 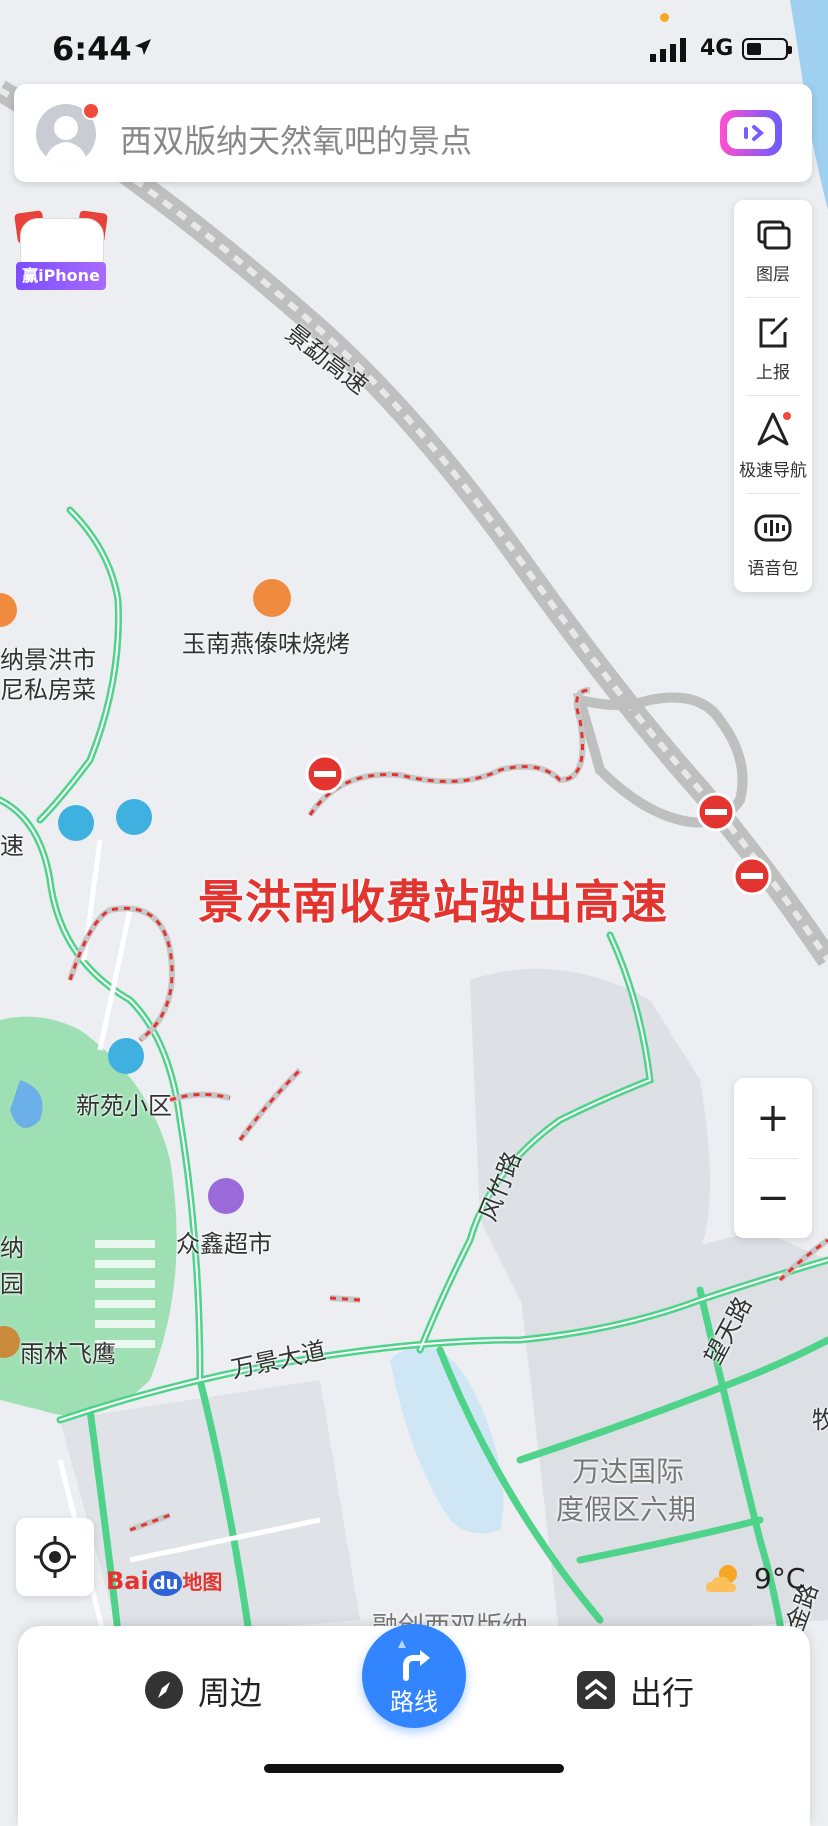 I want to click on travel-button: 出行, so click(x=646, y=1690).